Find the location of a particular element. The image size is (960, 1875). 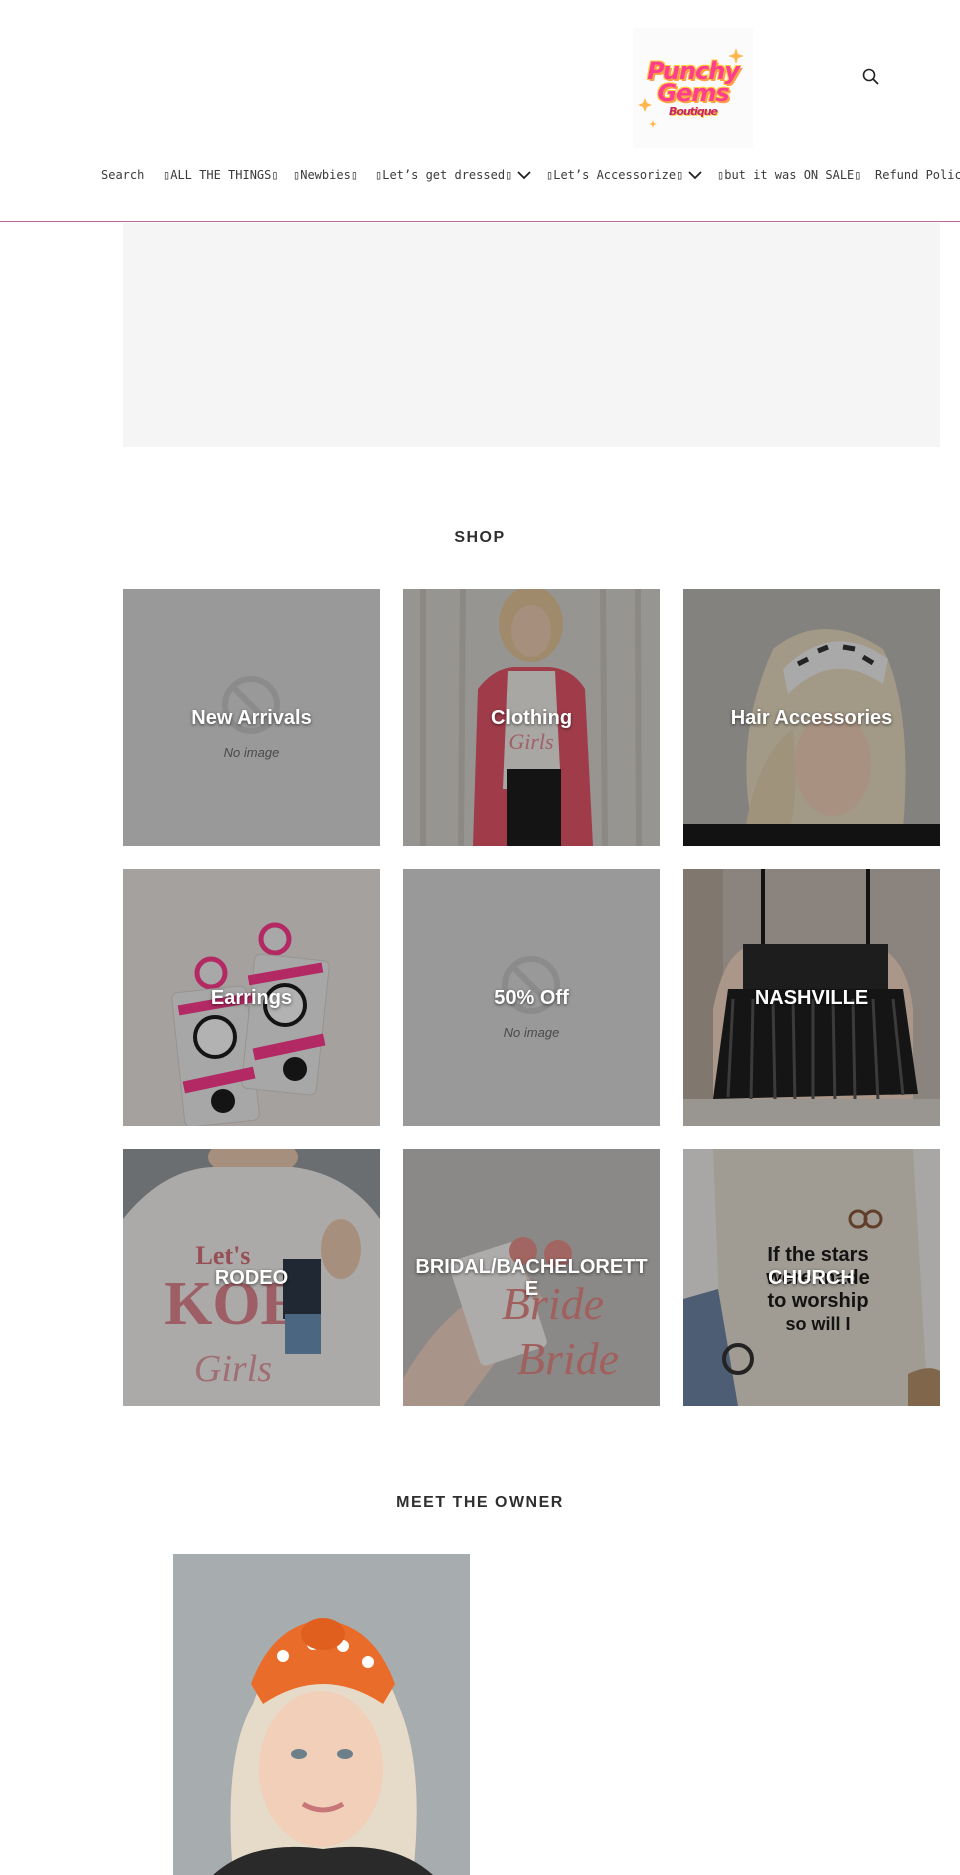

store-logo: Punchy Gems Boutique is located at coordinates (693, 88).